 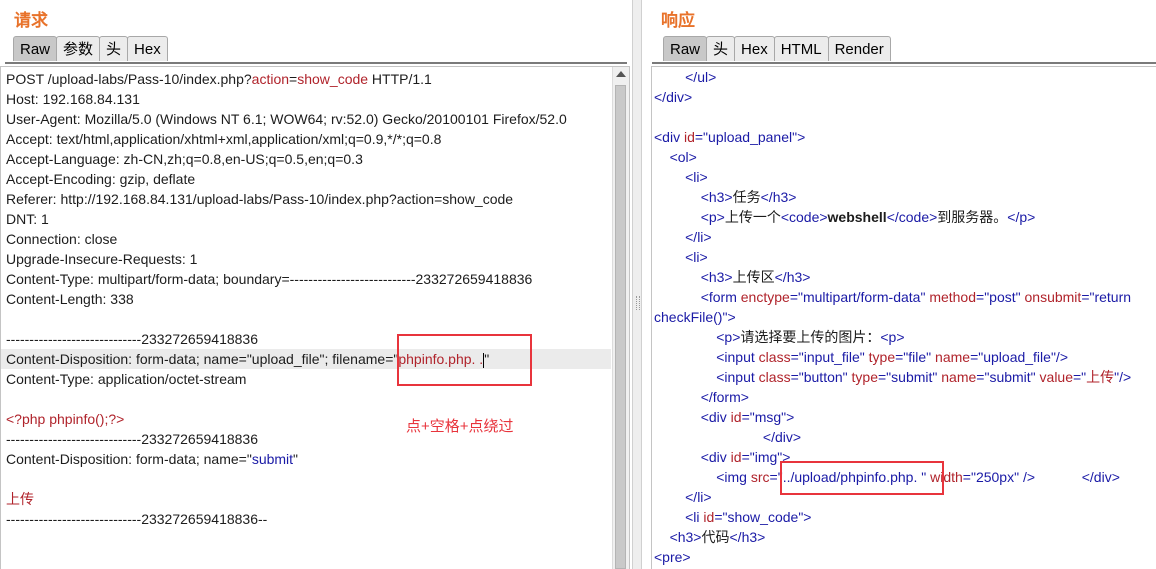 What do you see at coordinates (698, 237) in the screenshot?
I see `response-line-segment: </li>` at bounding box center [698, 237].